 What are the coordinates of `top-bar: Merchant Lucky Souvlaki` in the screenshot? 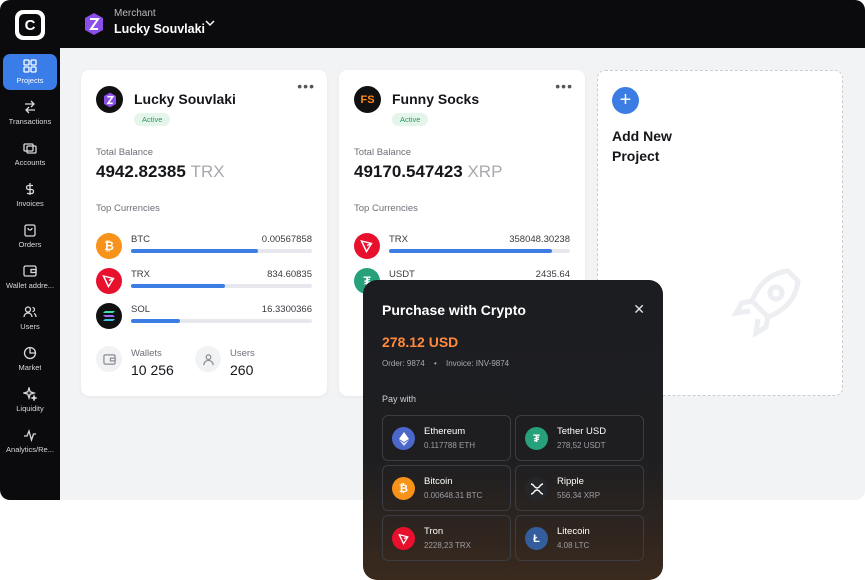 It's located at (462, 24).